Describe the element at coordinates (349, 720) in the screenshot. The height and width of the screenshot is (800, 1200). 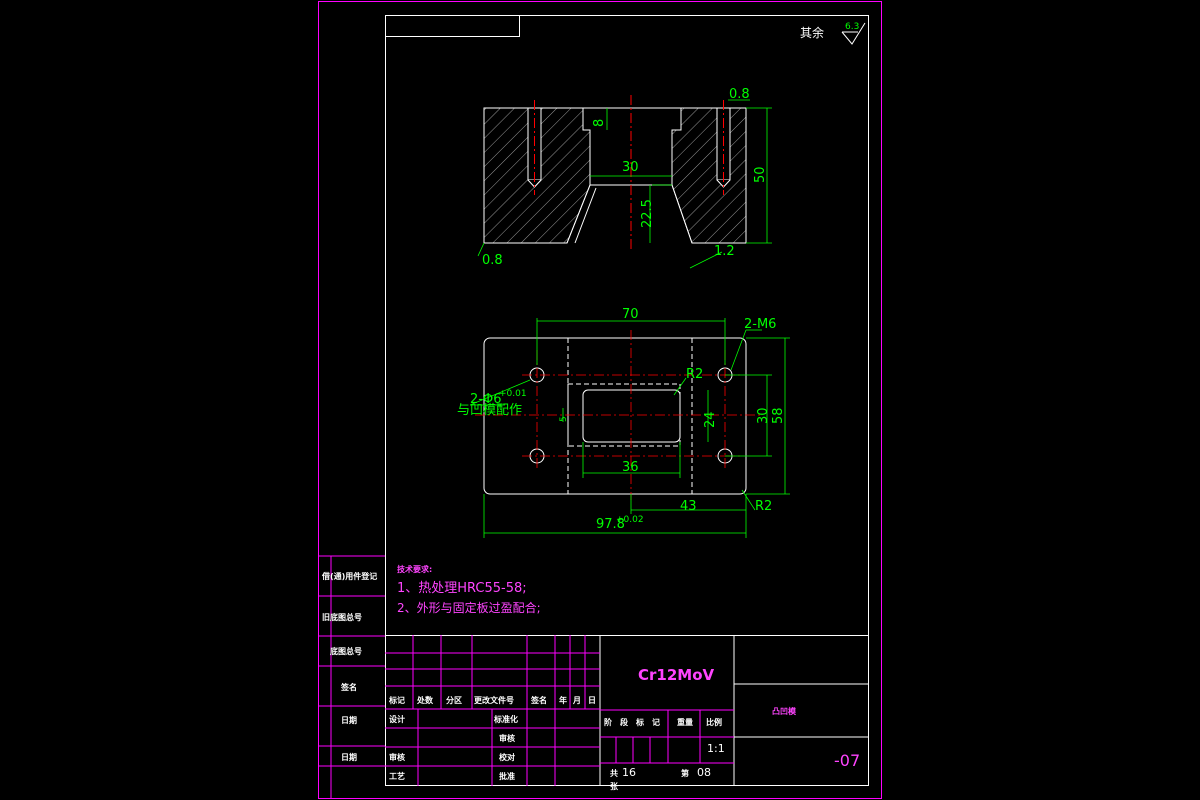
I see `strip-label-5: 日期` at that location.